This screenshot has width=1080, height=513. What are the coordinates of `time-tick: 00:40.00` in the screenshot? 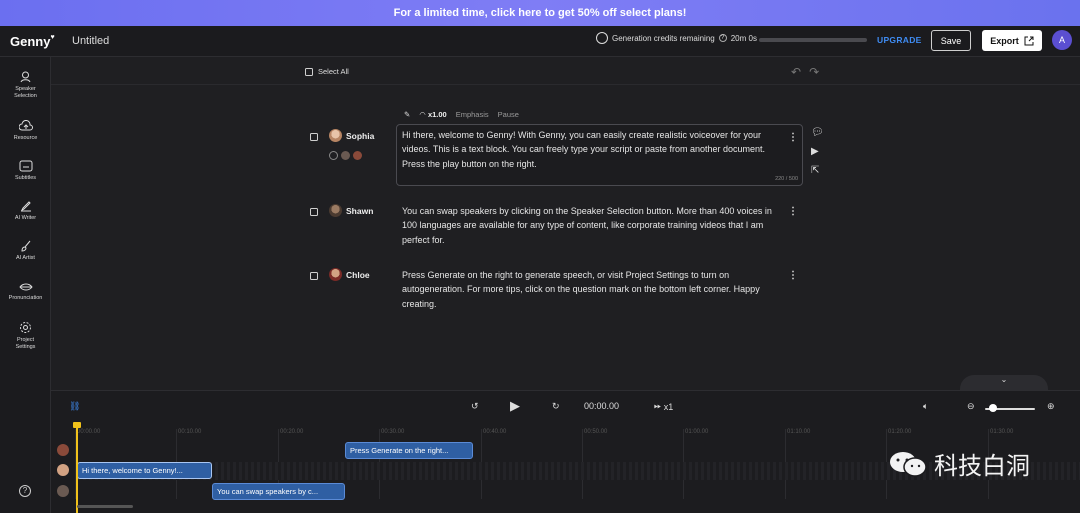 It's located at (493, 464).